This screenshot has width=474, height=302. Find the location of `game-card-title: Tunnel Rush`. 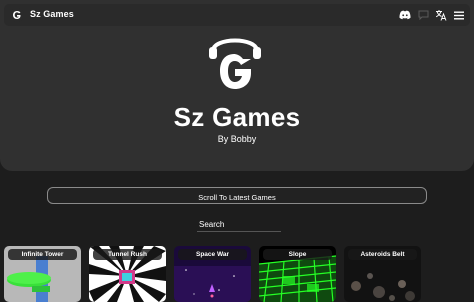

game-card-title: Tunnel Rush is located at coordinates (127, 254).